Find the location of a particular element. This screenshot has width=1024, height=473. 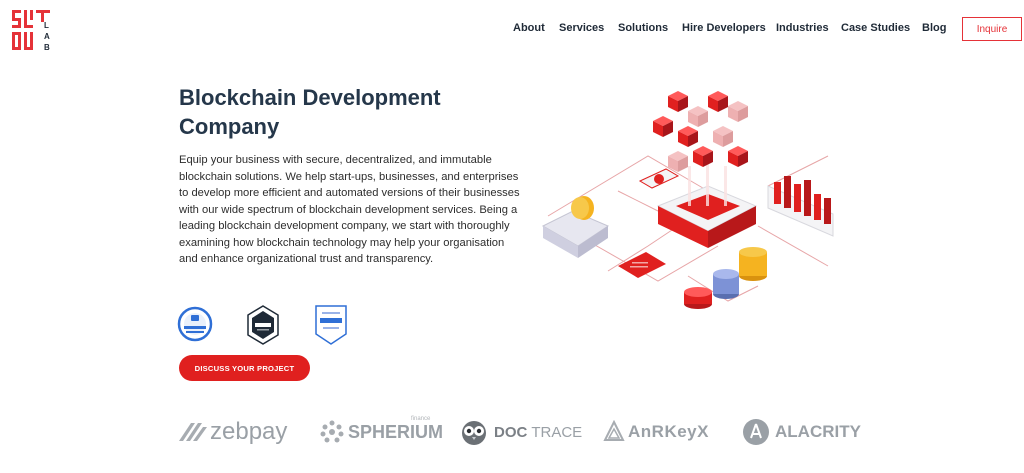

partner-name: SPHERIUM is located at coordinates (396, 431).